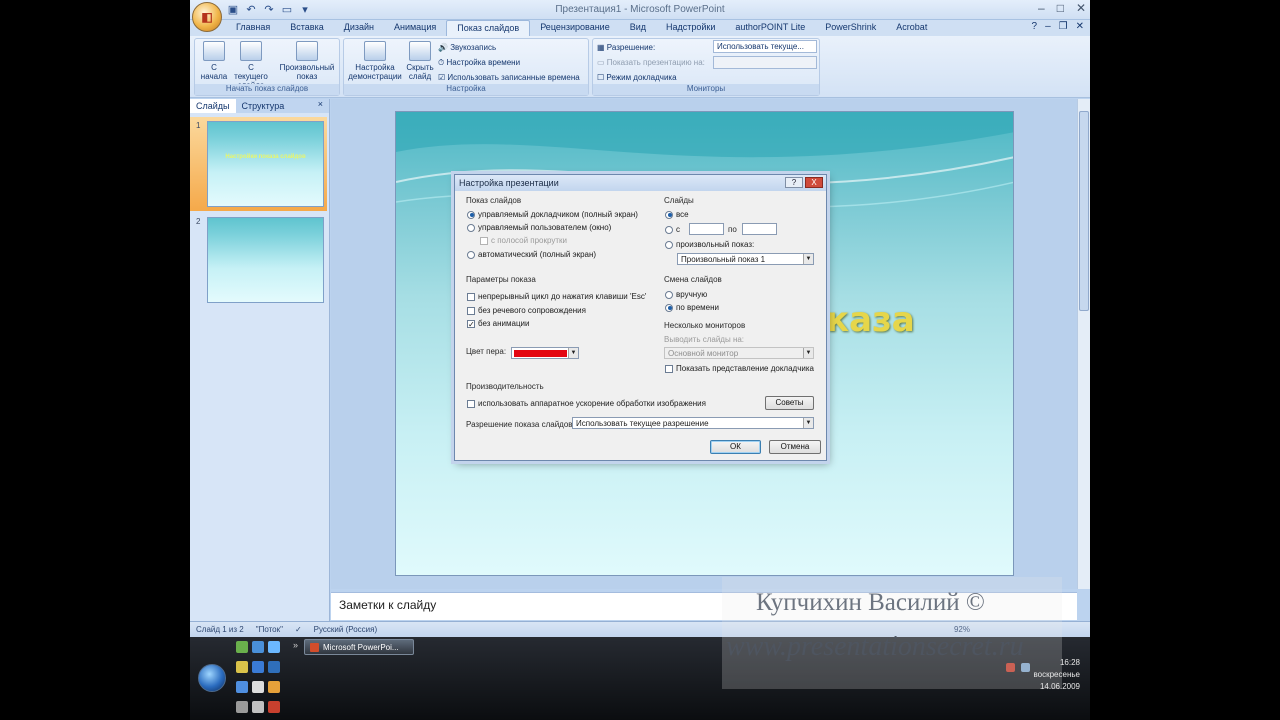 Image resolution: width=1280 pixels, height=720 pixels. Describe the element at coordinates (1063, 26) in the screenshot. I see `ribbon-restore-icon: ❐` at that location.